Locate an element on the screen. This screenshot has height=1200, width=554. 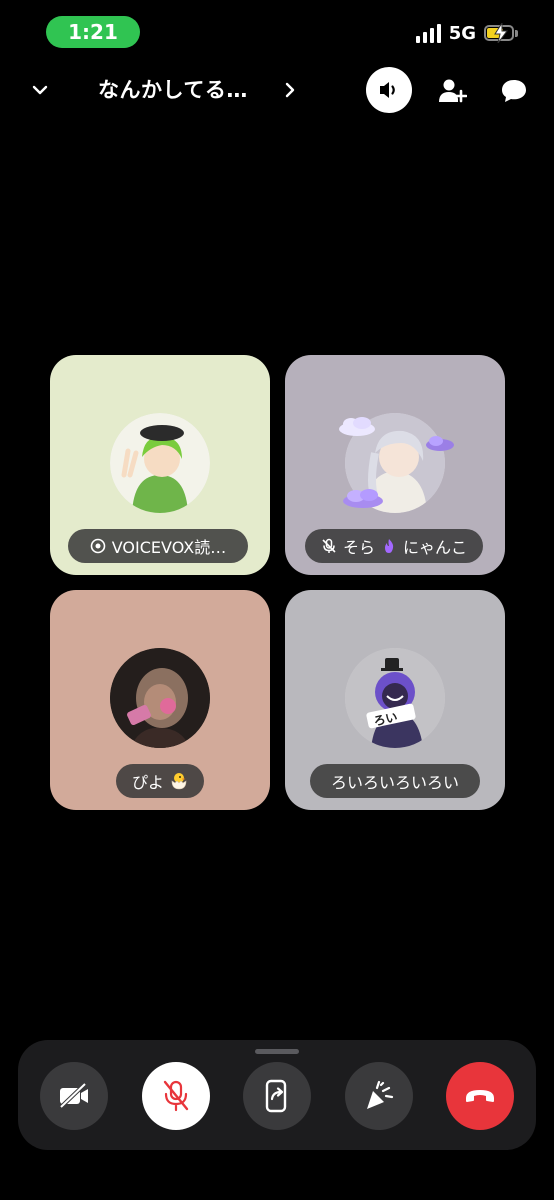
participant-extra-name: にゃんこ is located at coordinates (435, 547).